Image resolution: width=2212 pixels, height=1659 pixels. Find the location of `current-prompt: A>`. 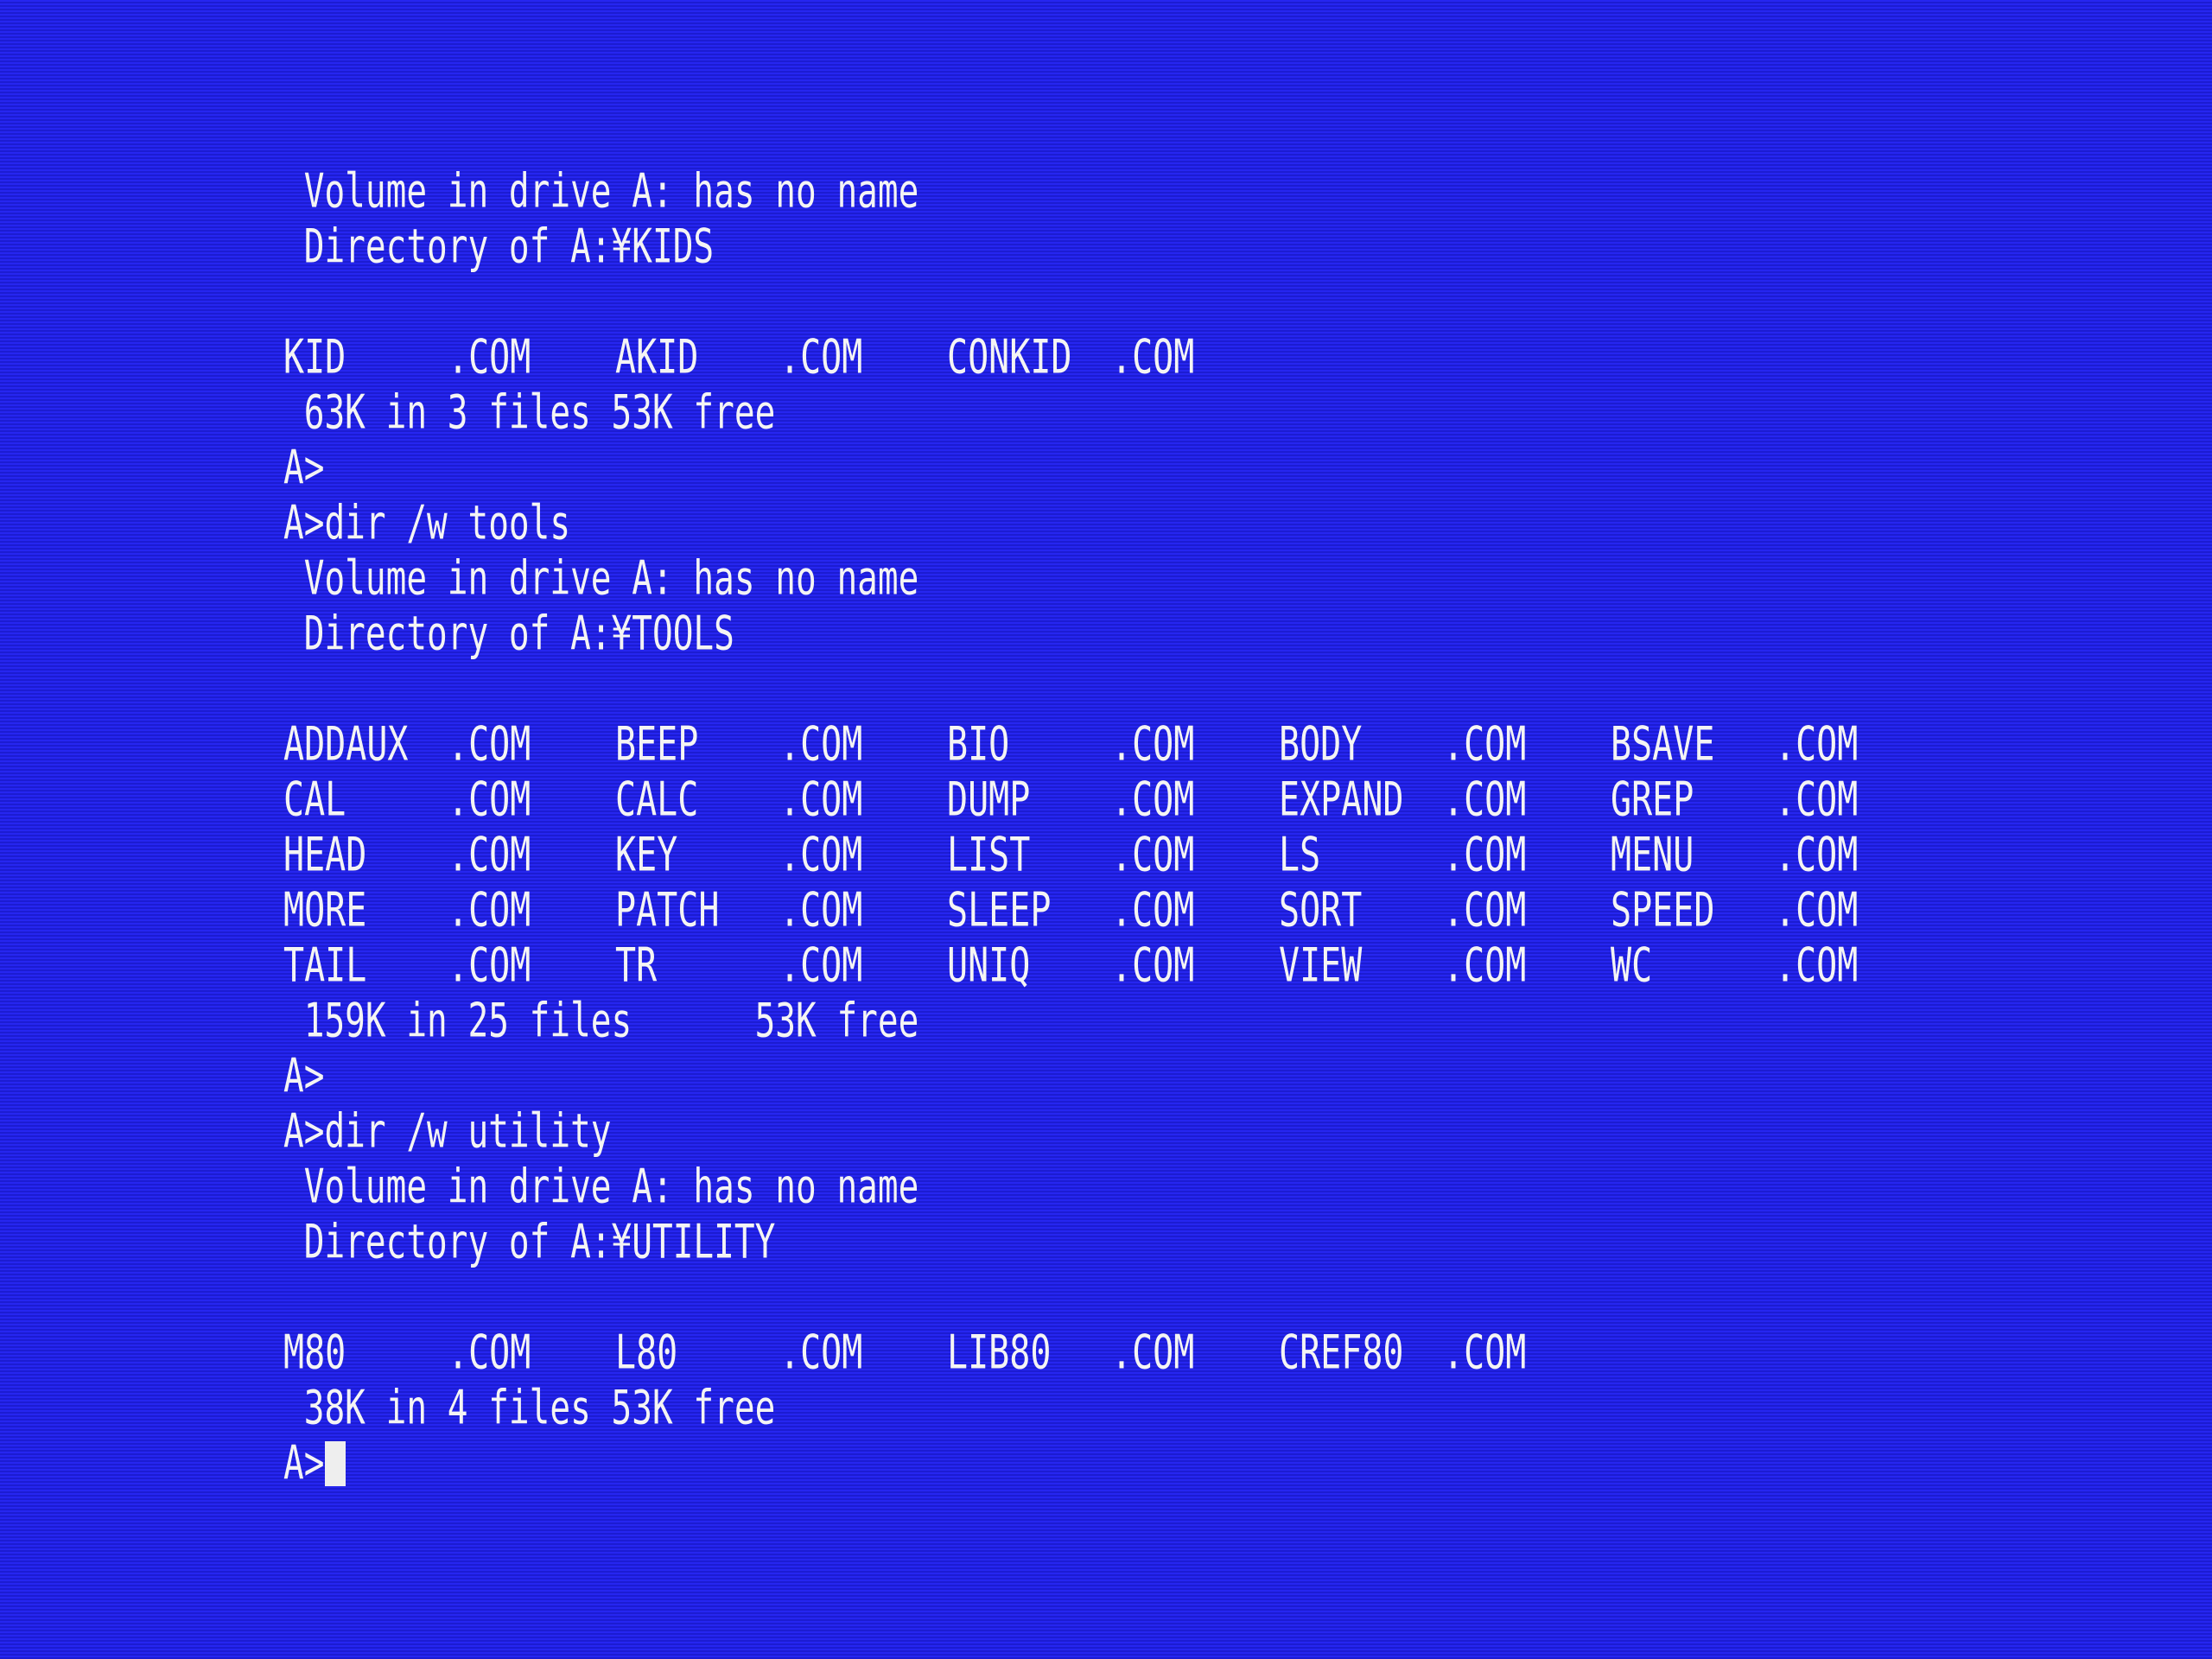

current-prompt: A> is located at coordinates (304, 1463).